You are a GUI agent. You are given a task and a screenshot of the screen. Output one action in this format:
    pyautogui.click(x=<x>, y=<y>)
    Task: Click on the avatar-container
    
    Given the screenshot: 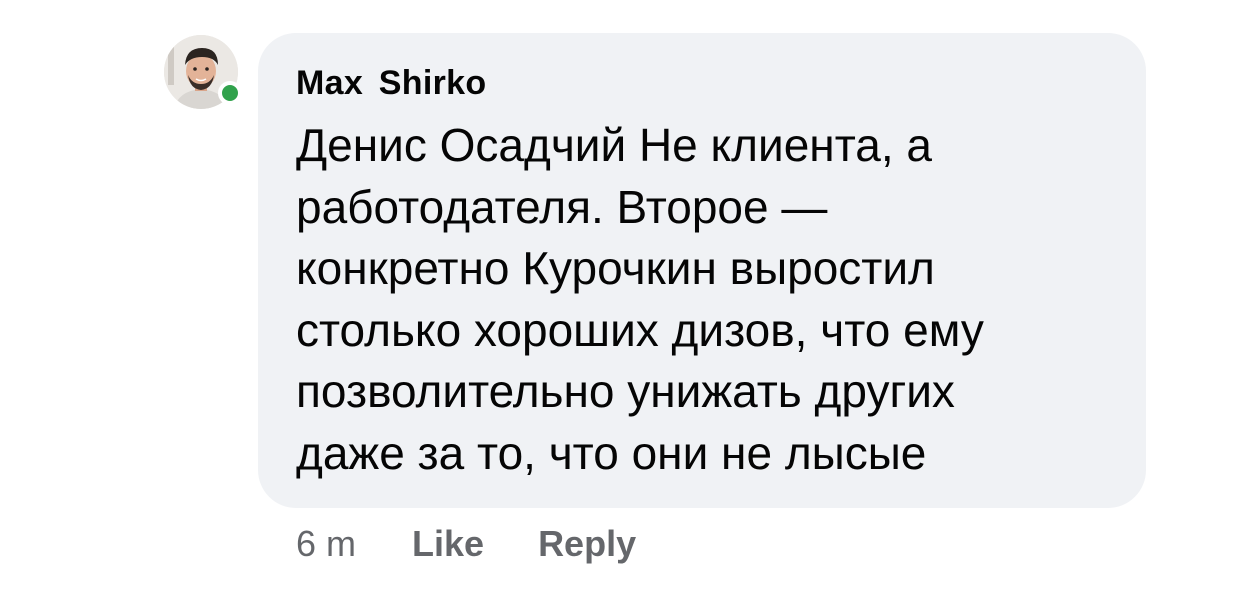 What is the action you would take?
    pyautogui.click(x=203, y=73)
    